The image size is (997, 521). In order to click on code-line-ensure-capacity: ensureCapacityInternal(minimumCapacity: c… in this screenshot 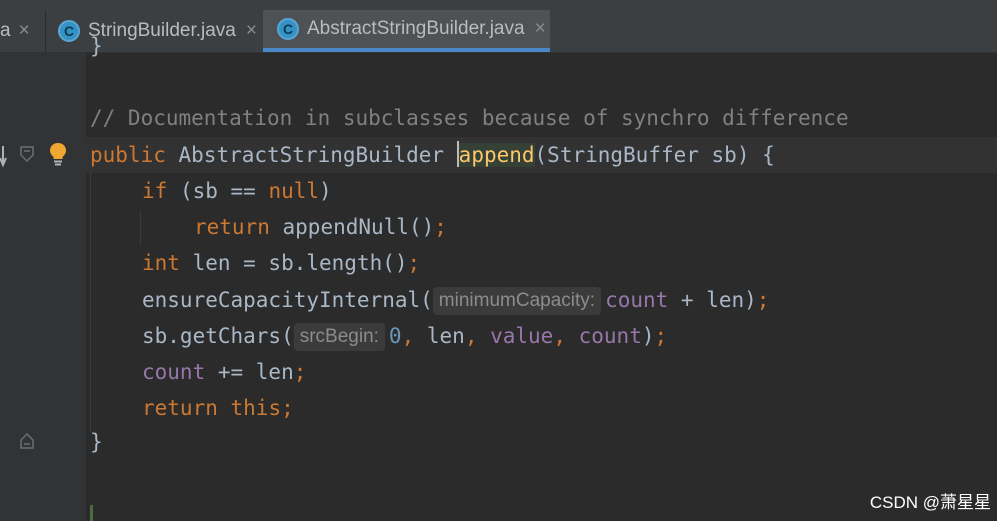, I will do `click(455, 300)`.